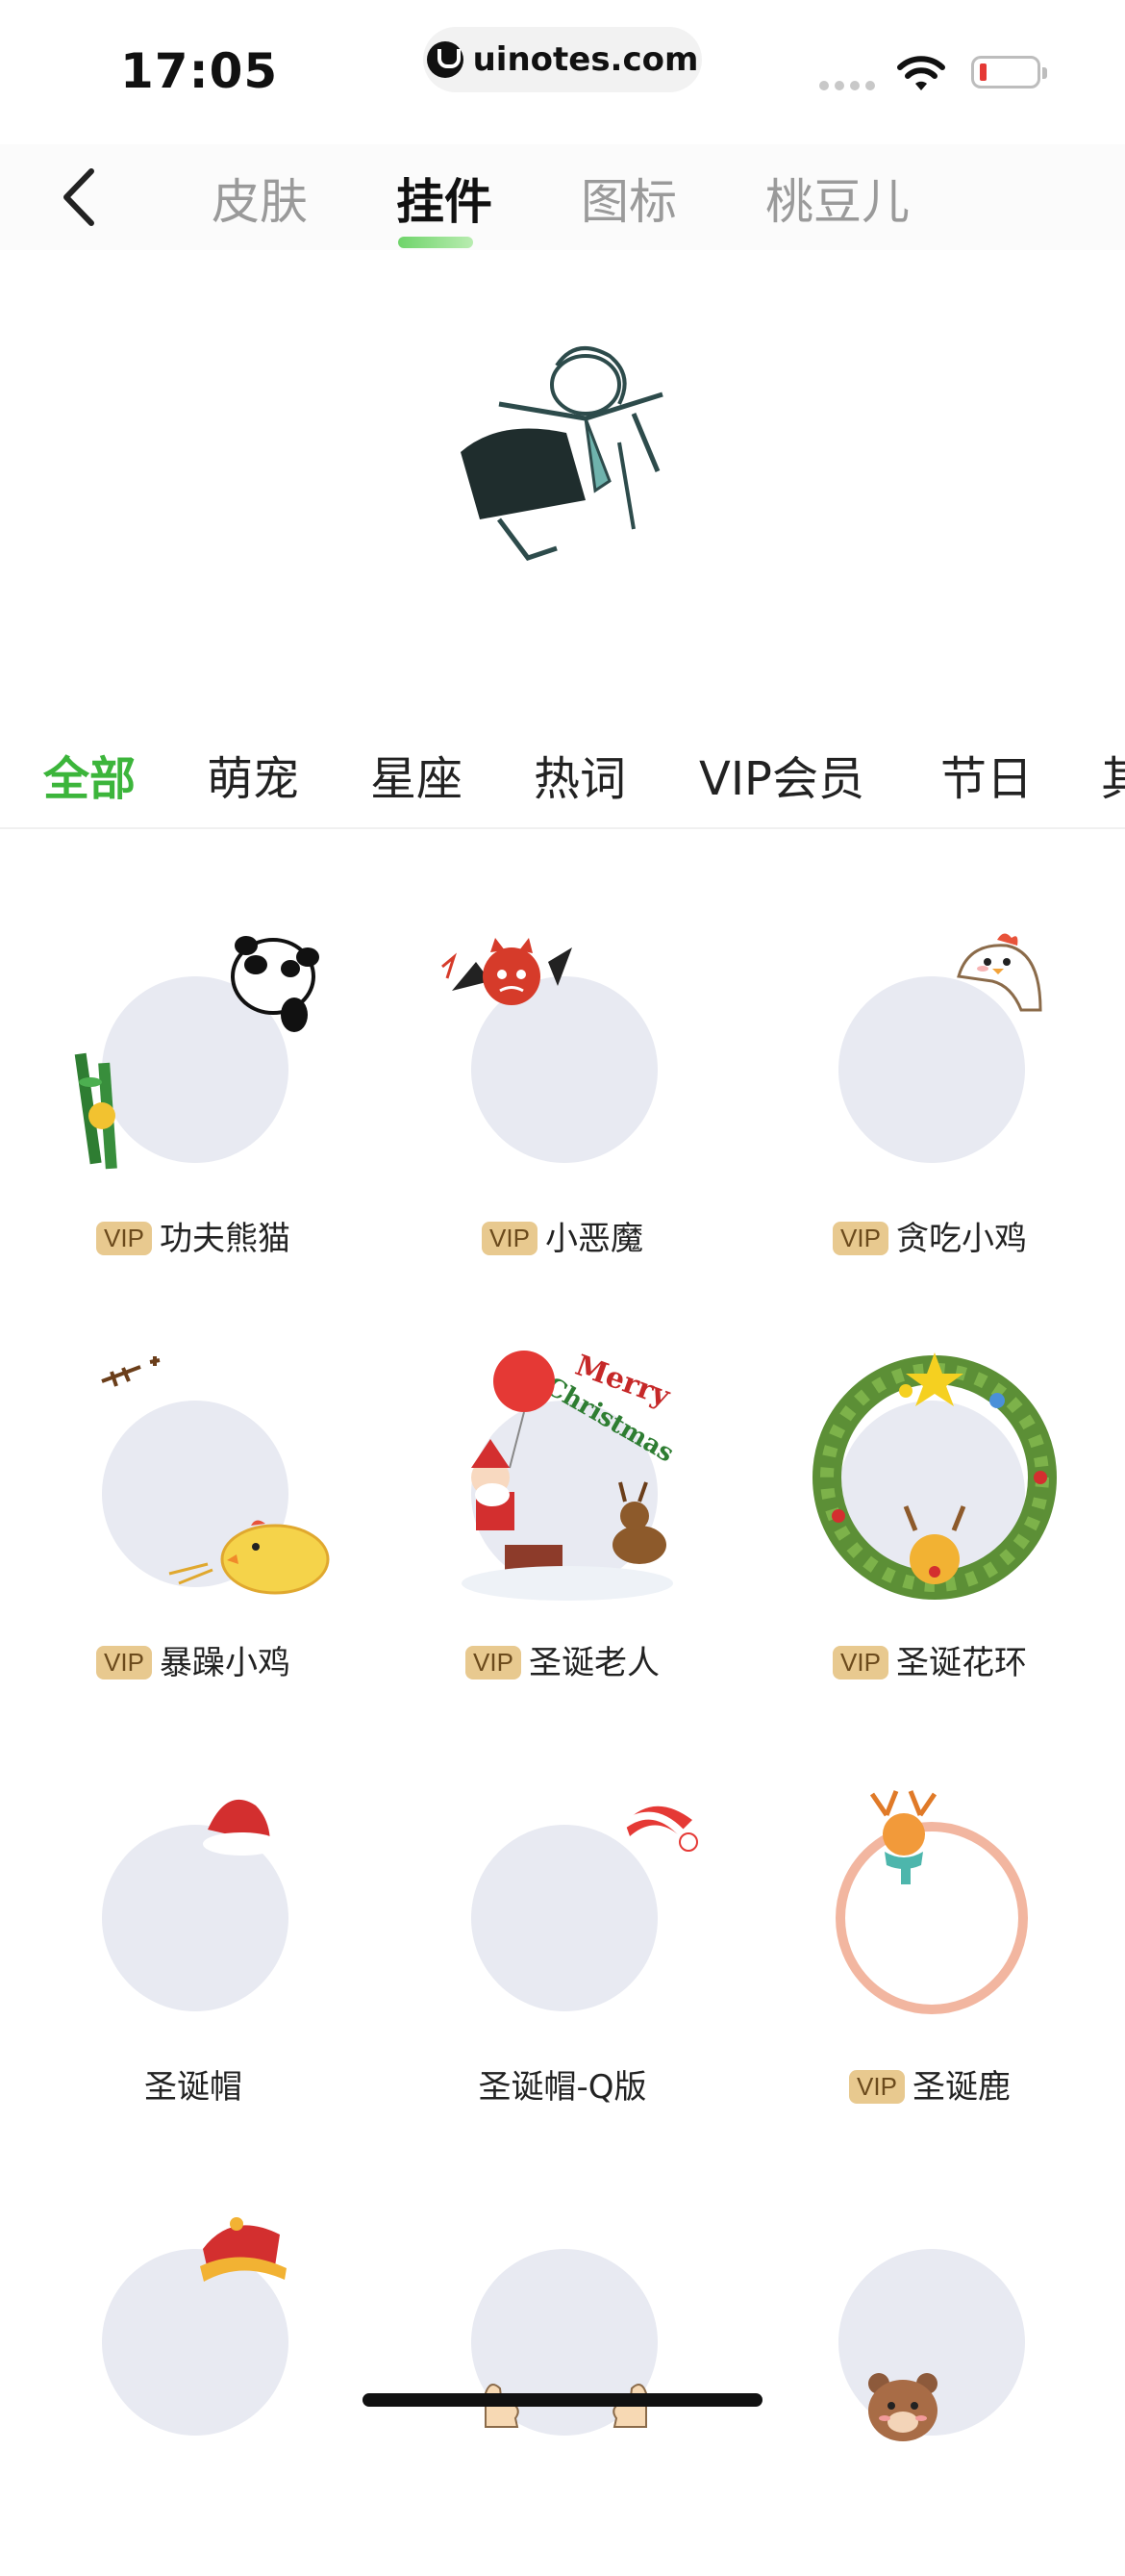  Describe the element at coordinates (580, 775) in the screenshot. I see `category-tab-hotwords: 热词` at that location.